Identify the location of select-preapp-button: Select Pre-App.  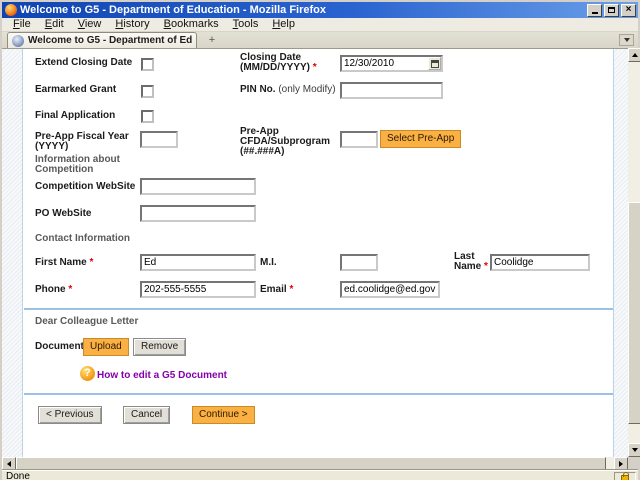
(421, 139).